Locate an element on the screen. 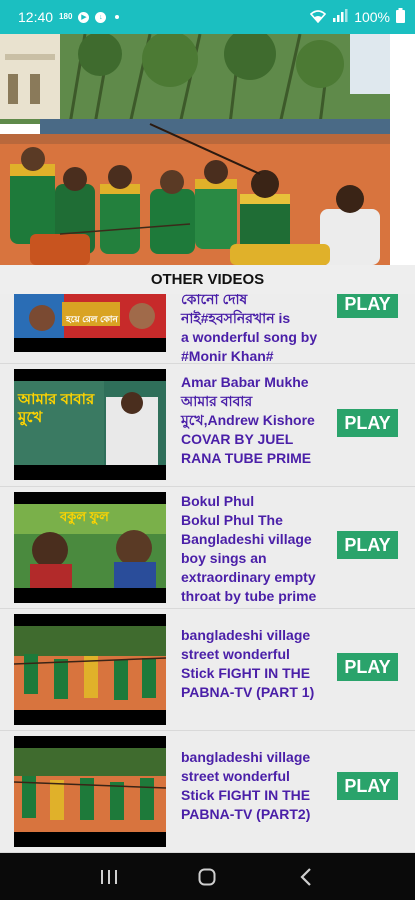  thumbnail-text: বকুল ফুল is located at coordinates (84, 516).